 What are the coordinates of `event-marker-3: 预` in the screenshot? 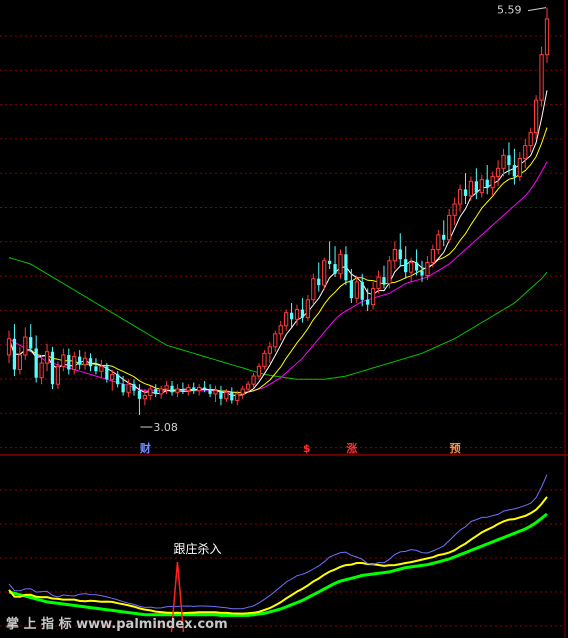 It's located at (455, 448).